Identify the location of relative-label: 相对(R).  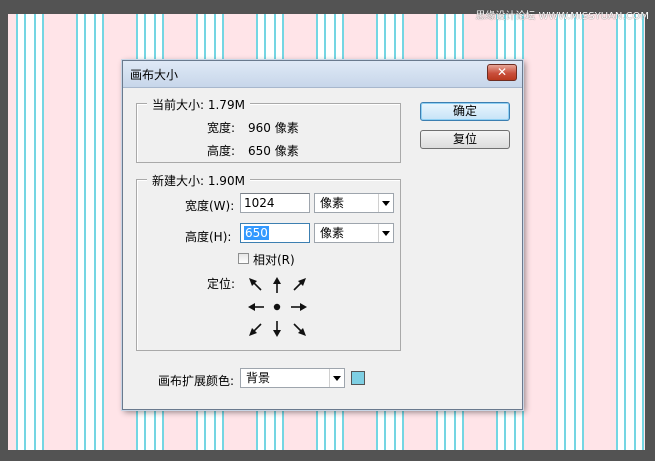
(274, 259).